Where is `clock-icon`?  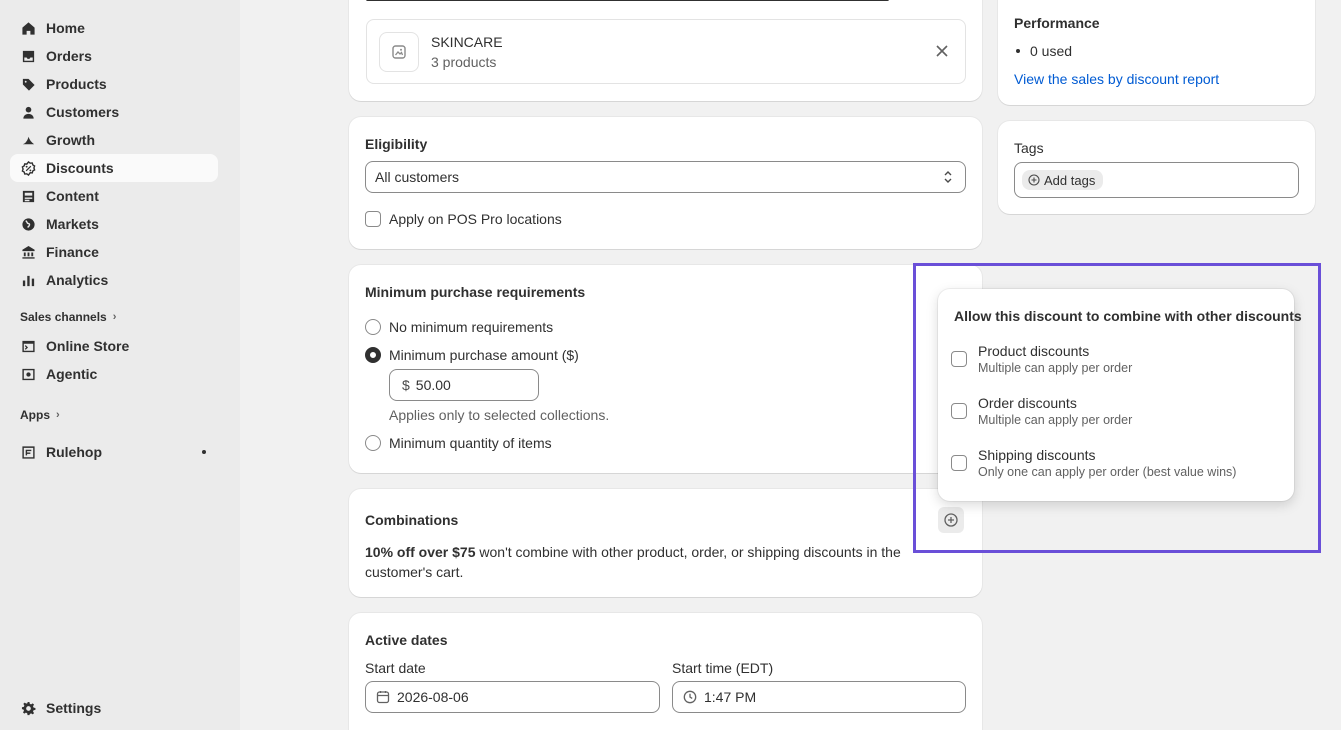 clock-icon is located at coordinates (690, 697).